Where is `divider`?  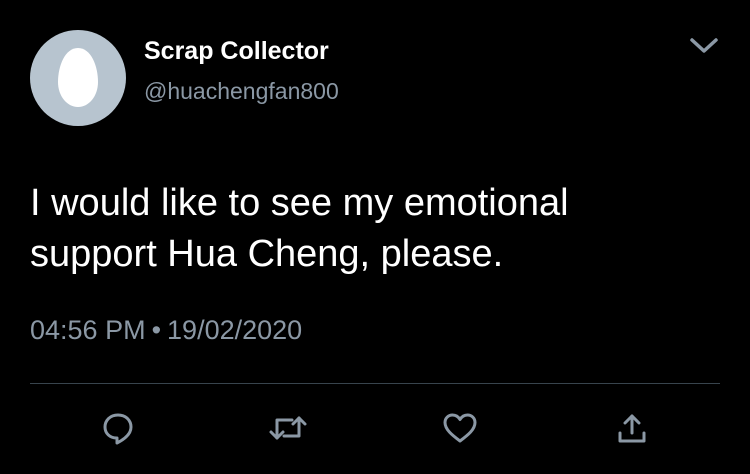
divider is located at coordinates (375, 383).